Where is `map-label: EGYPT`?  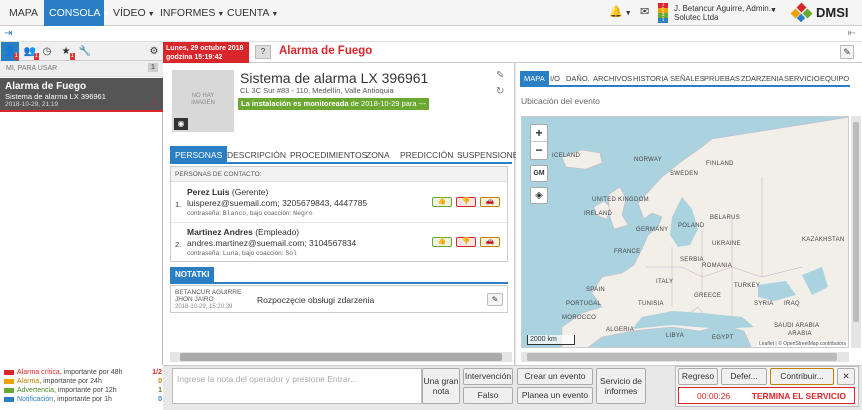
map-label: EGYPT is located at coordinates (723, 338).